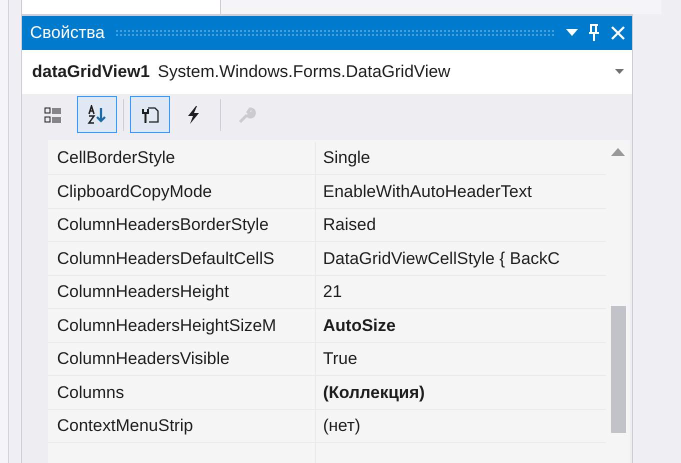  What do you see at coordinates (182, 224) in the screenshot?
I see `property-name: ColumnHeadersBorderStyle` at bounding box center [182, 224].